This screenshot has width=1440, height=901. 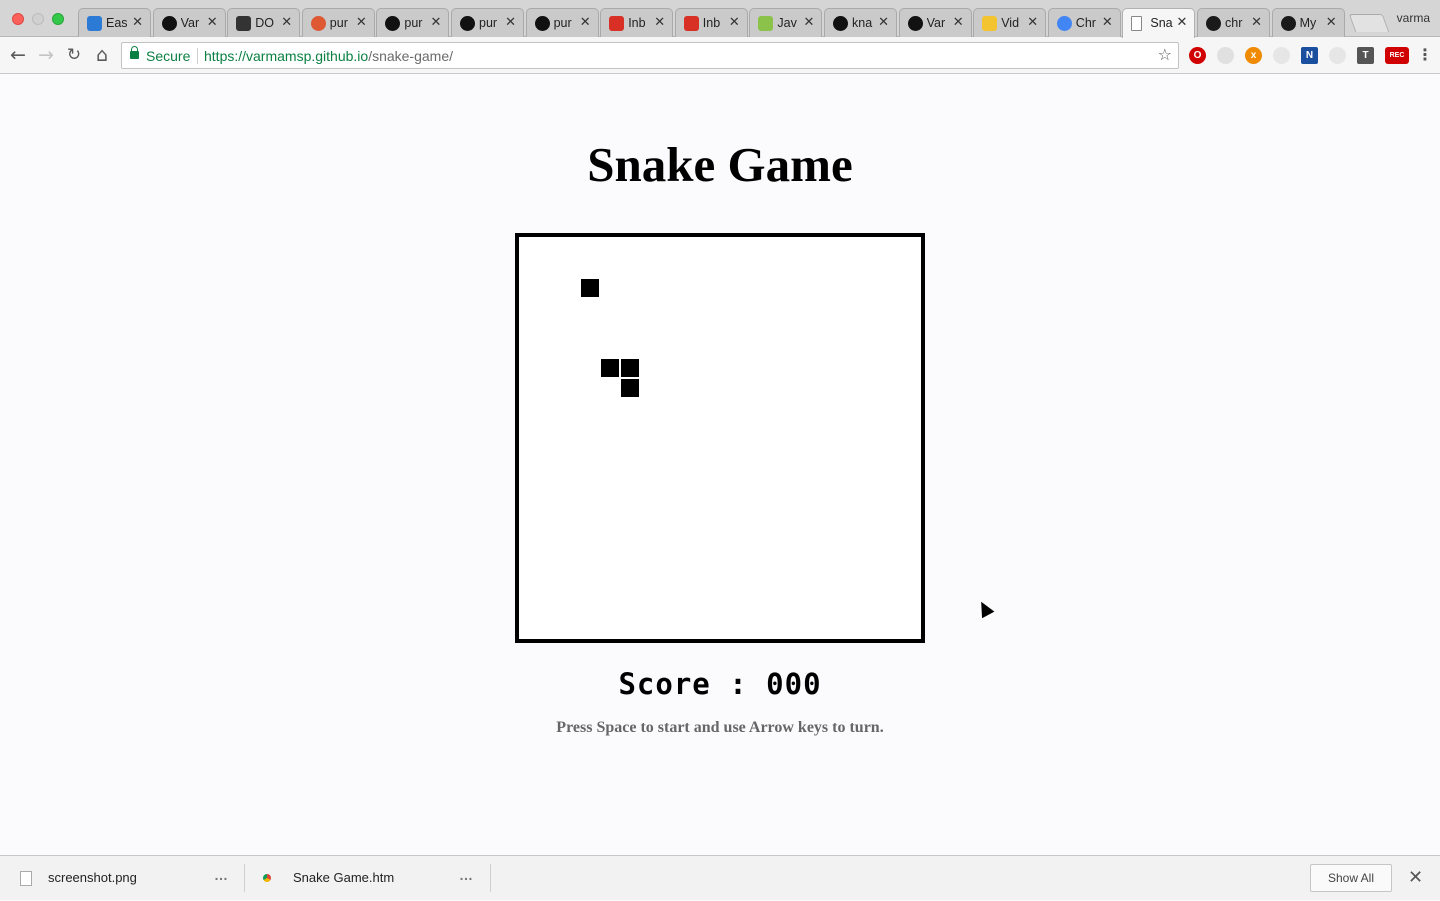 I want to click on dom-link-icon, so click(x=244, y=23).